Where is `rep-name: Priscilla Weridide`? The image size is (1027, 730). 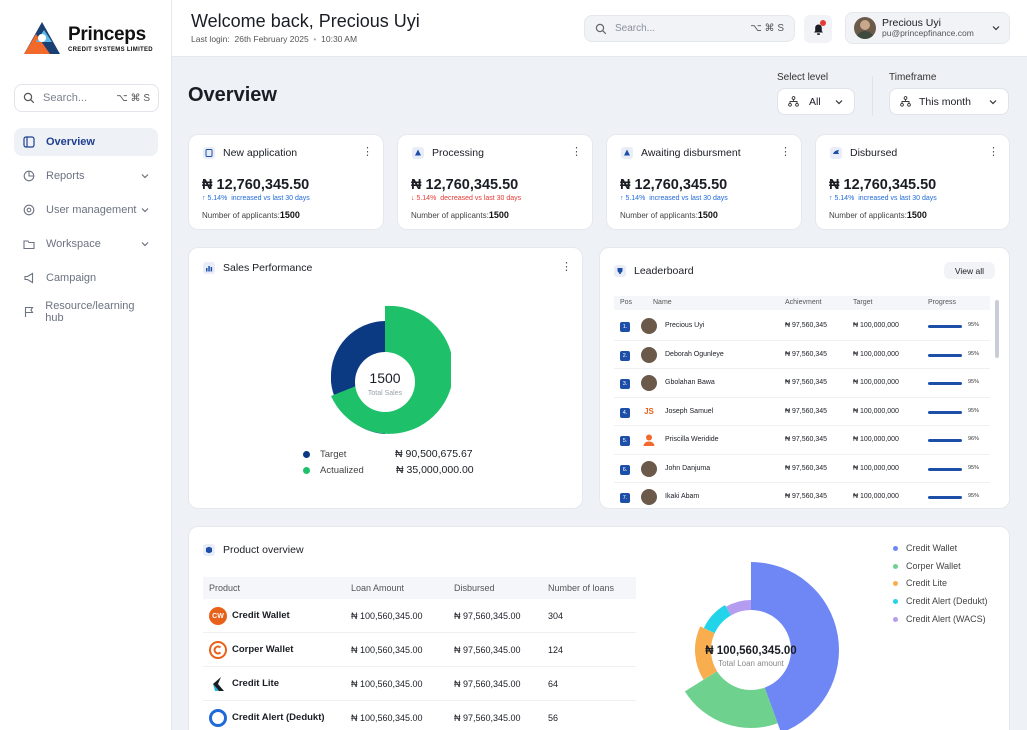
rep-name: Priscilla Weridide is located at coordinates (692, 439).